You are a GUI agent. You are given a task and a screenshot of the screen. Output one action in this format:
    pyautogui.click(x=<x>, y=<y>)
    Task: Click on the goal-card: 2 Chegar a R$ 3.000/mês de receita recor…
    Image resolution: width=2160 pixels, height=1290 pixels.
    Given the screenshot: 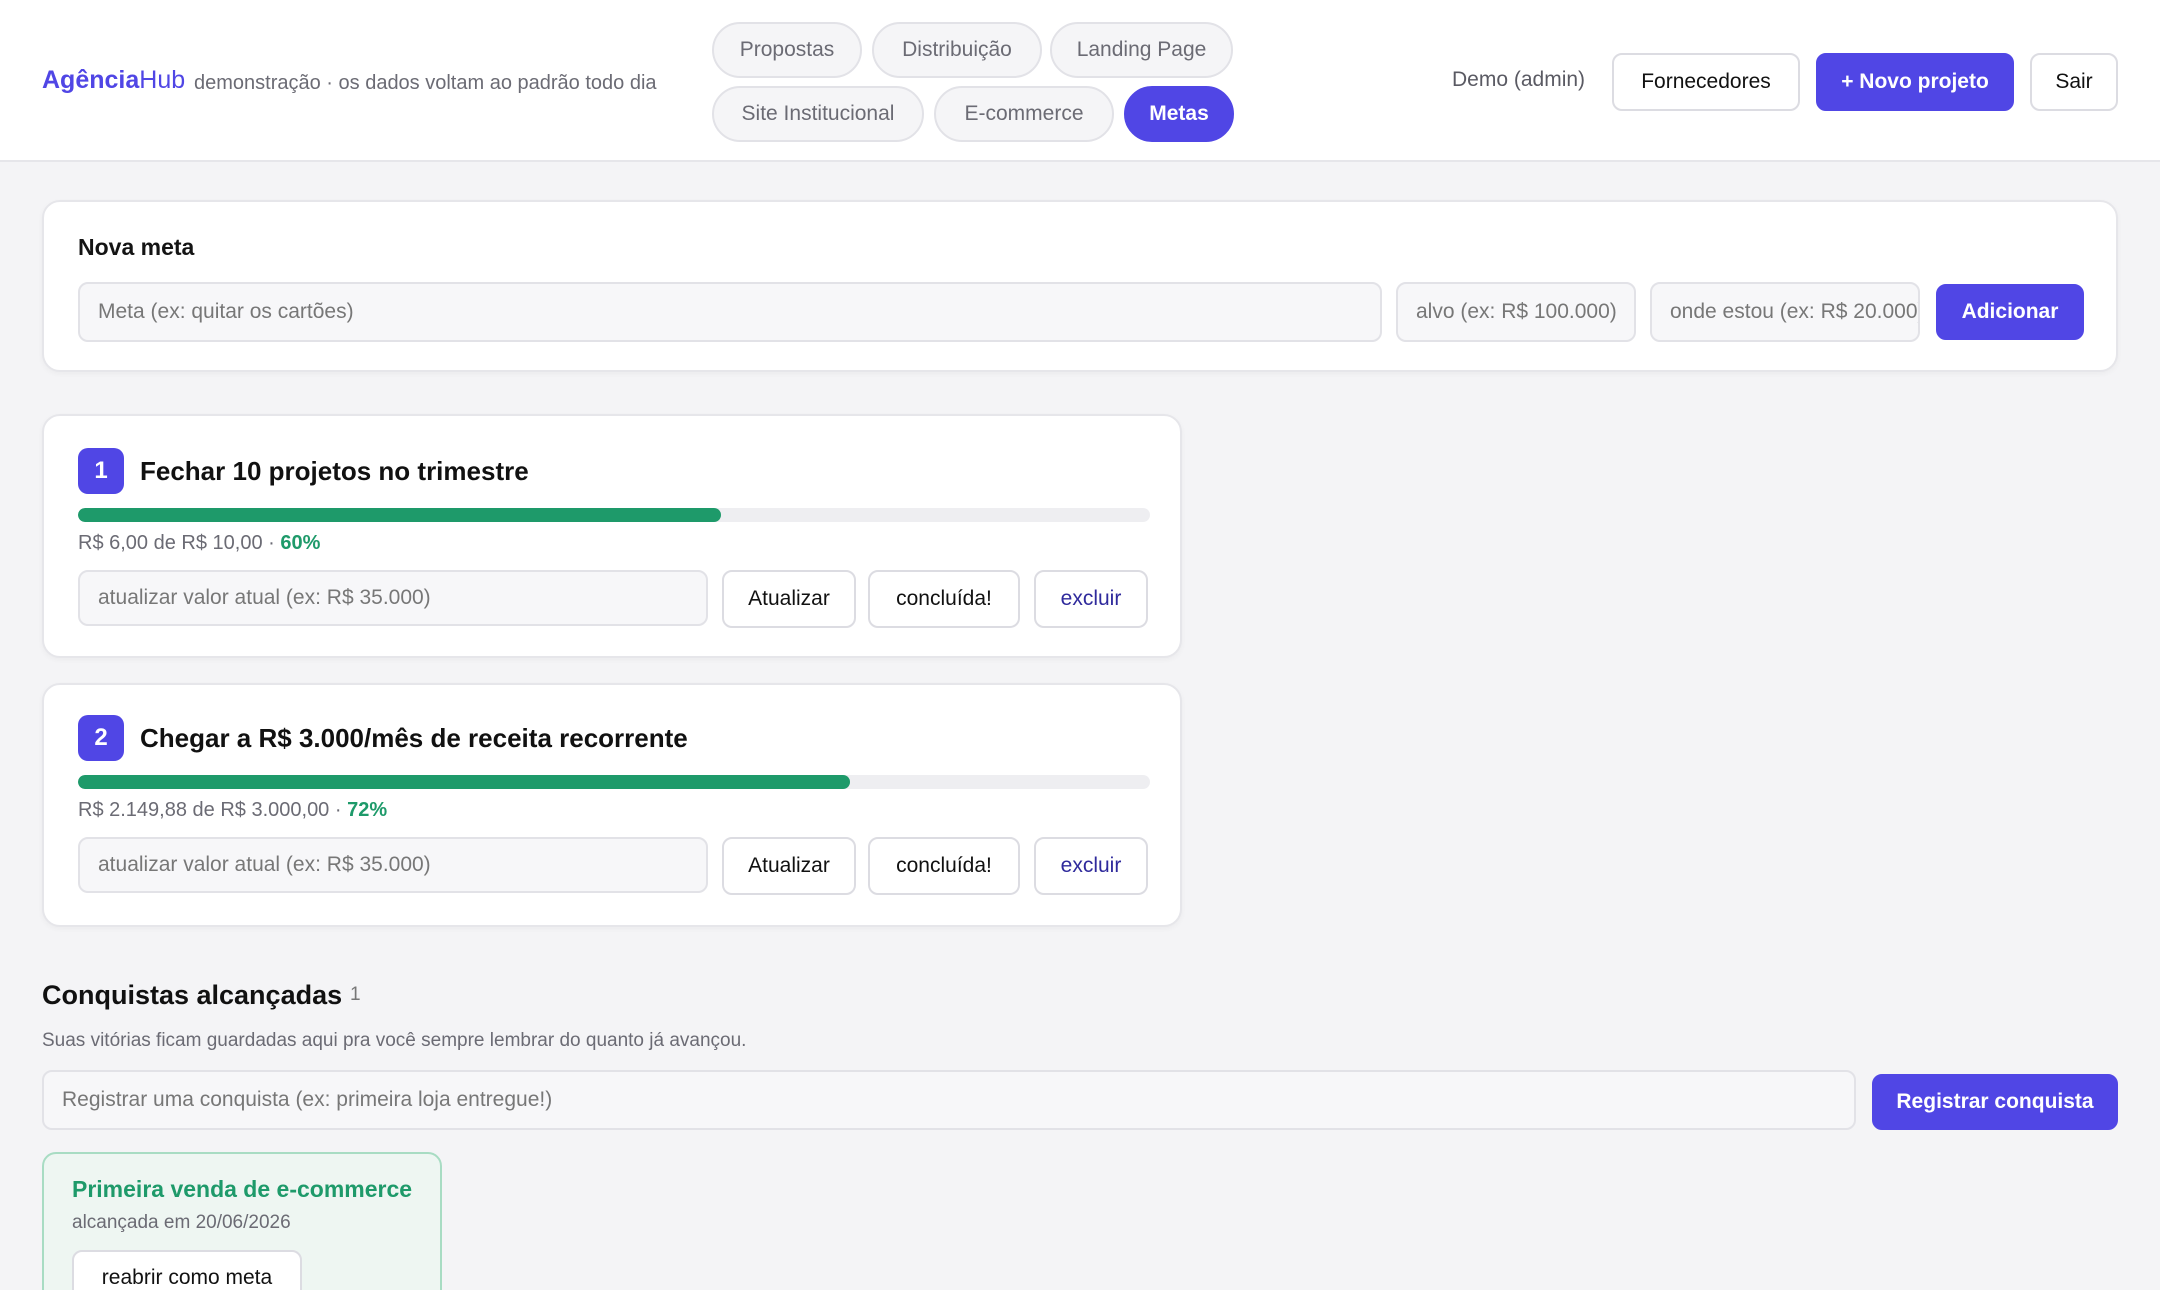 What is the action you would take?
    pyautogui.click(x=612, y=805)
    